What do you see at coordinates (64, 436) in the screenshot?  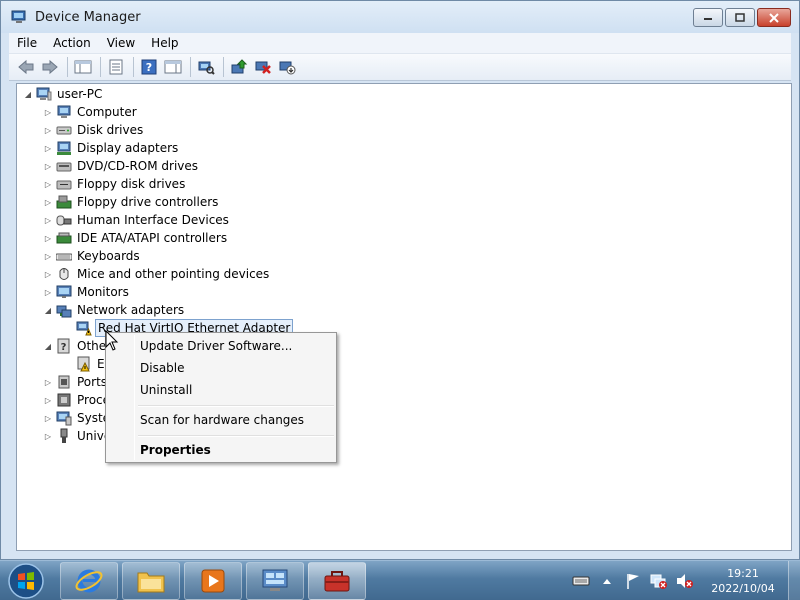 I see `usb-icon` at bounding box center [64, 436].